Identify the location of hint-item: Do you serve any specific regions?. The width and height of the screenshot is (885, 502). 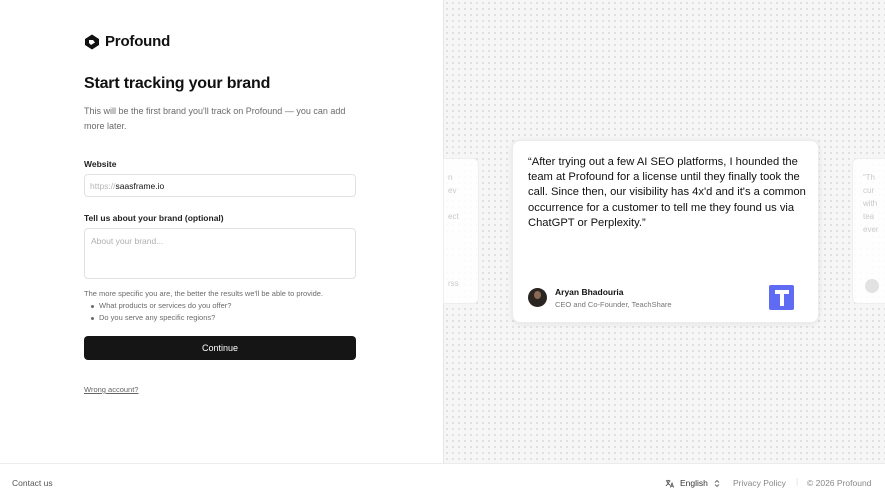
(206, 318).